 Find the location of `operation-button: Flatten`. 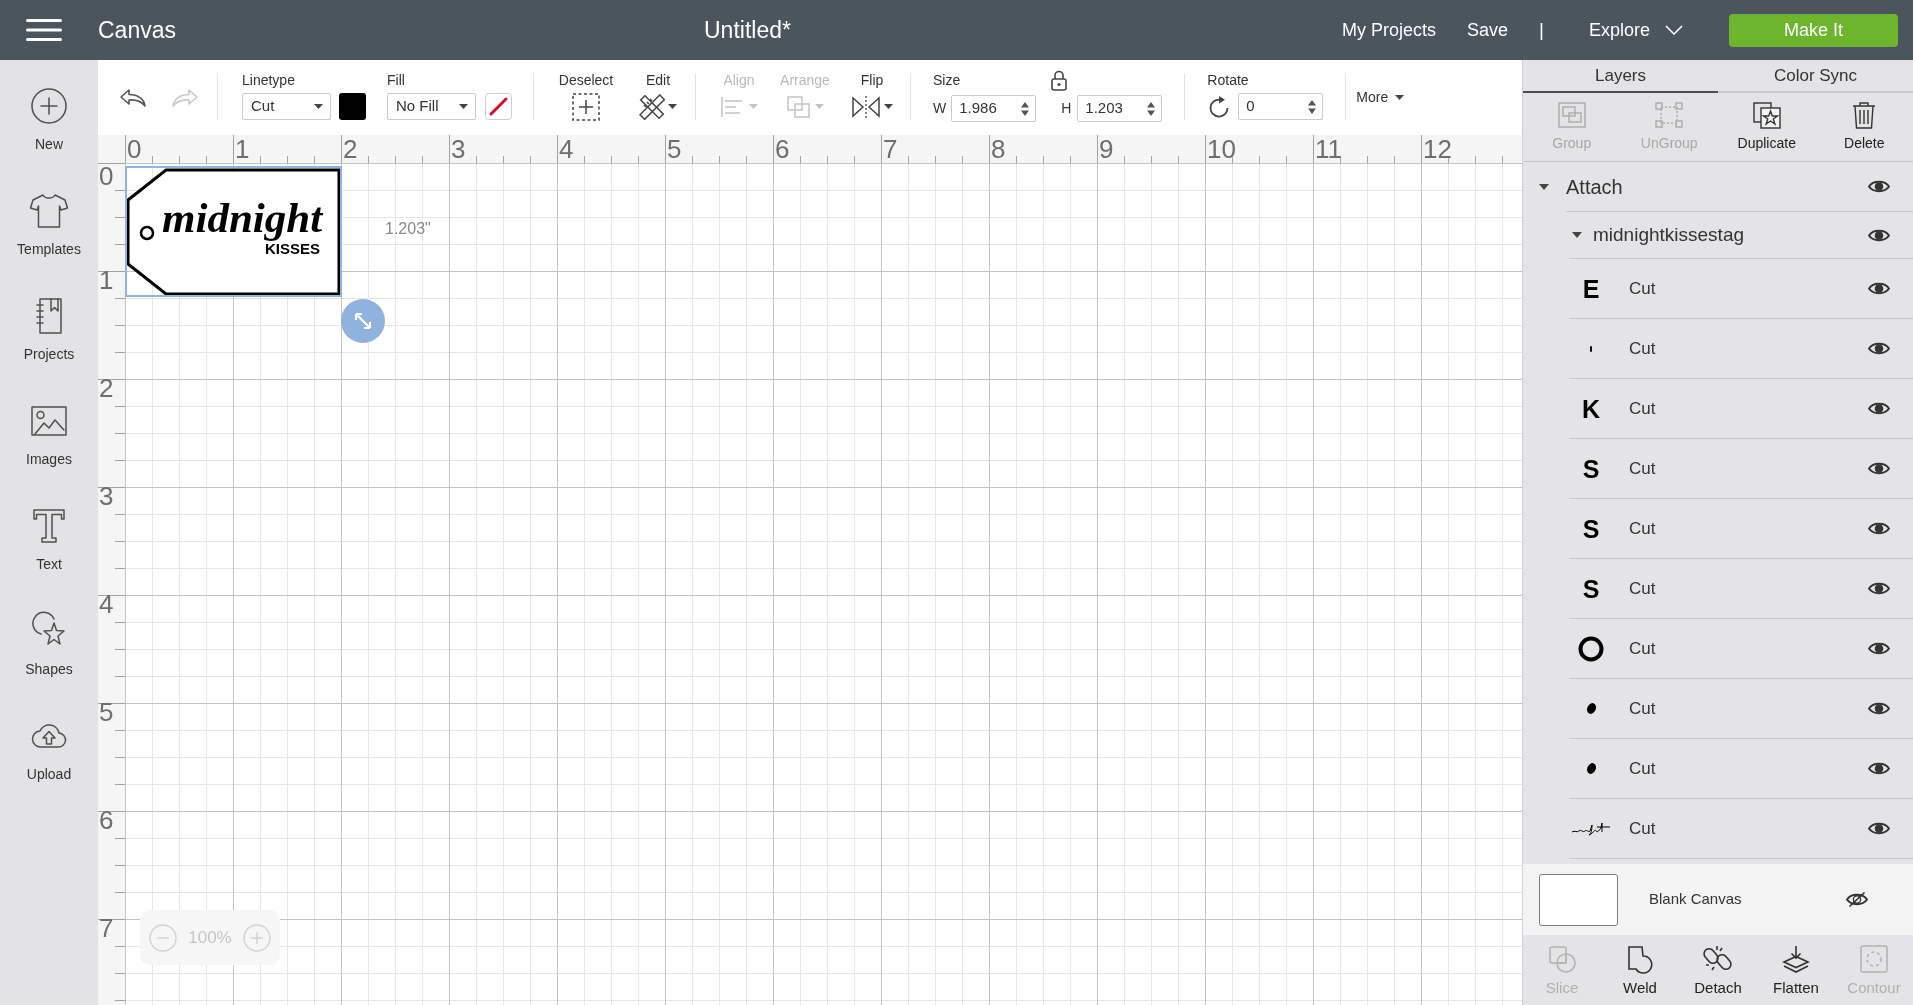

operation-button: Flatten is located at coordinates (1796, 970).